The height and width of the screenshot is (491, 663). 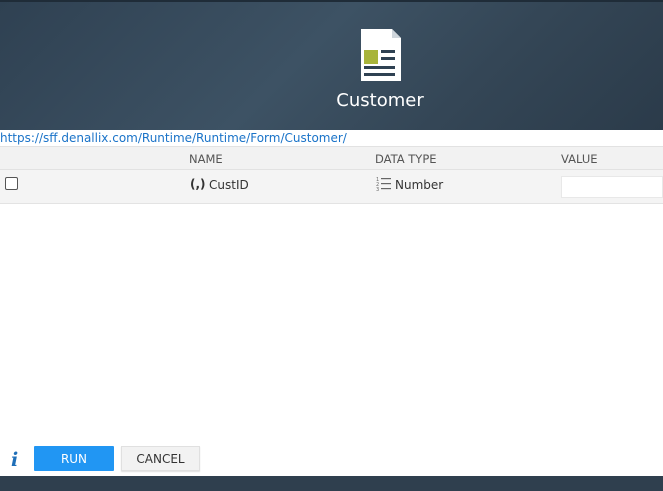 What do you see at coordinates (331, 158) in the screenshot?
I see `table-header: NAME DATA TYPE VALUE` at bounding box center [331, 158].